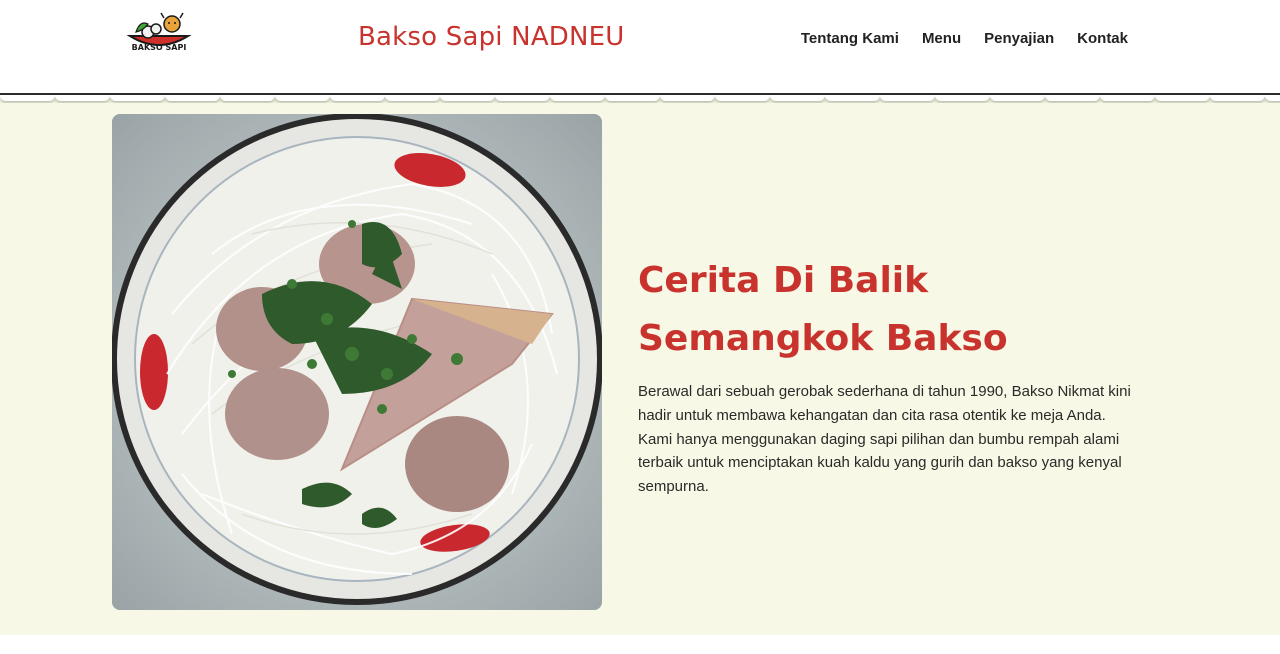 This screenshot has height=654, width=1280. Describe the element at coordinates (964, 38) in the screenshot. I see `main-nav: Tentang Kami Menu Penyajian Kontak` at that location.